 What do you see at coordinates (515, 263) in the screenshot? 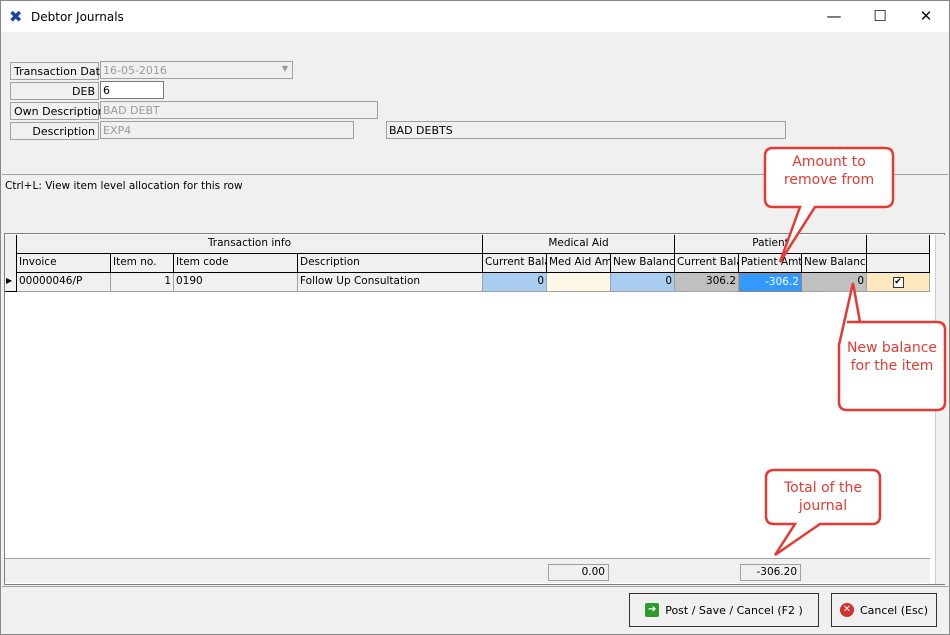
I see `col-ma-current-balance: Current Bala` at bounding box center [515, 263].